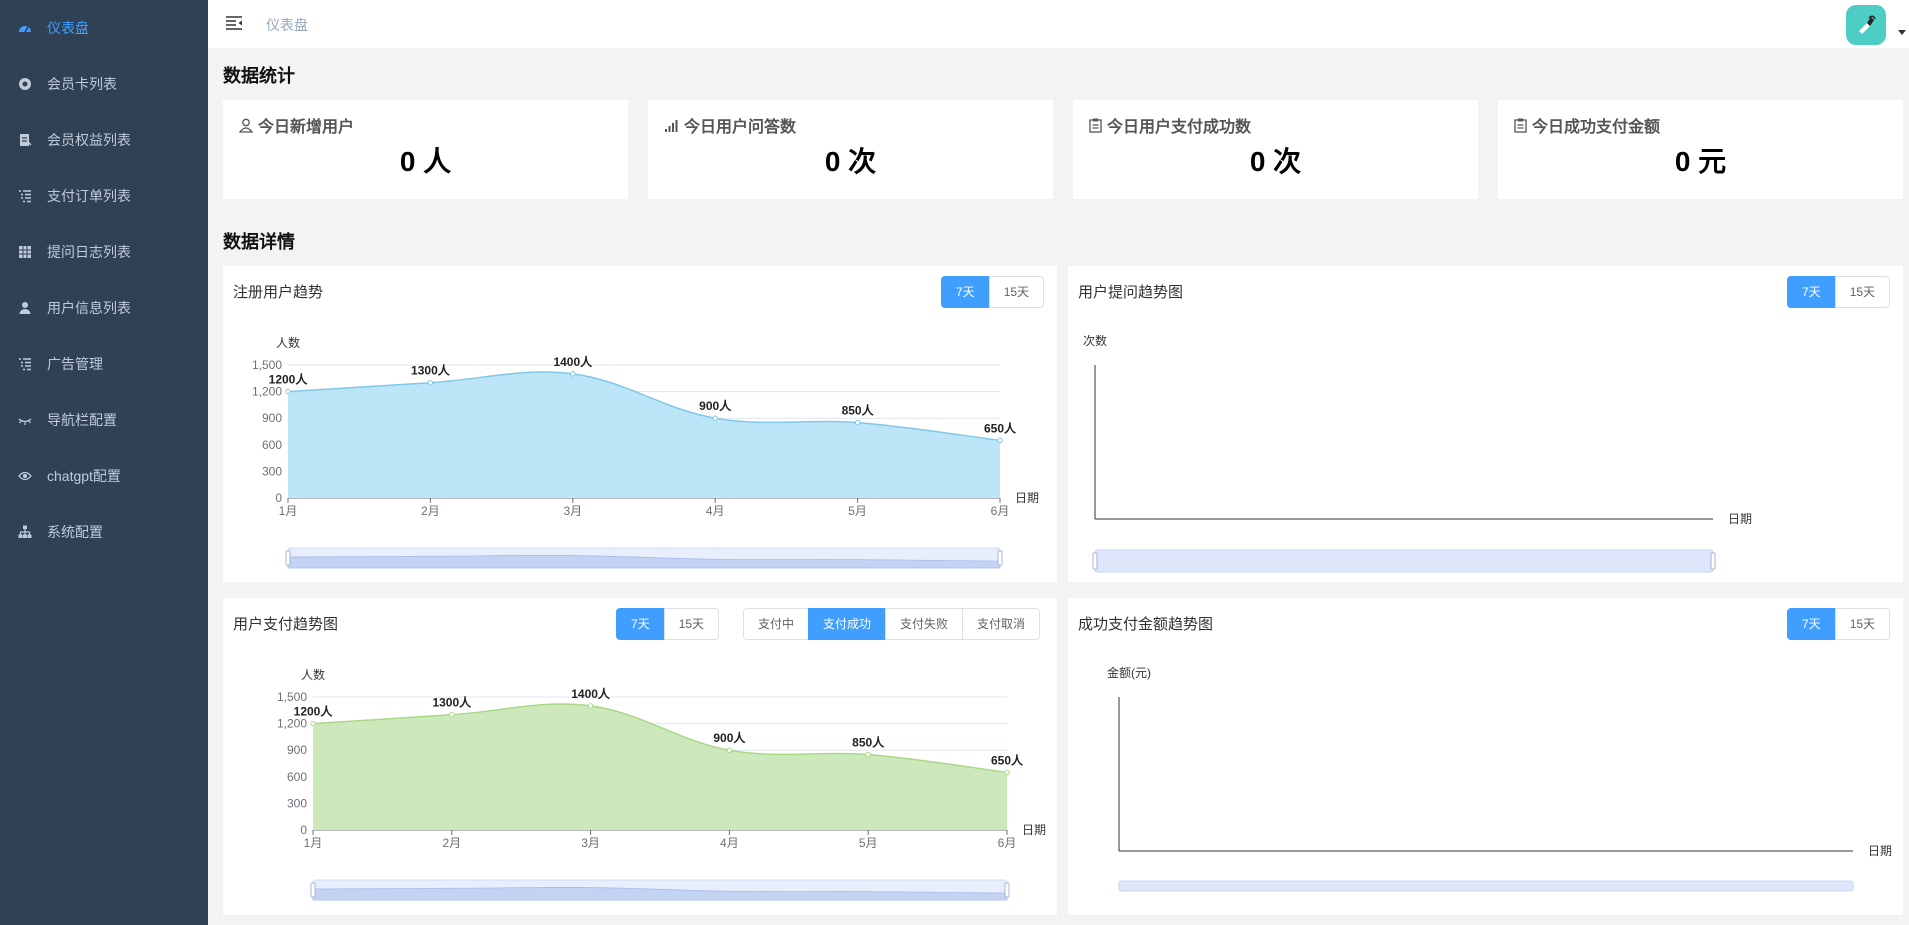  What do you see at coordinates (1596, 127) in the screenshot?
I see `stat-title: 今日成功支付金额` at bounding box center [1596, 127].